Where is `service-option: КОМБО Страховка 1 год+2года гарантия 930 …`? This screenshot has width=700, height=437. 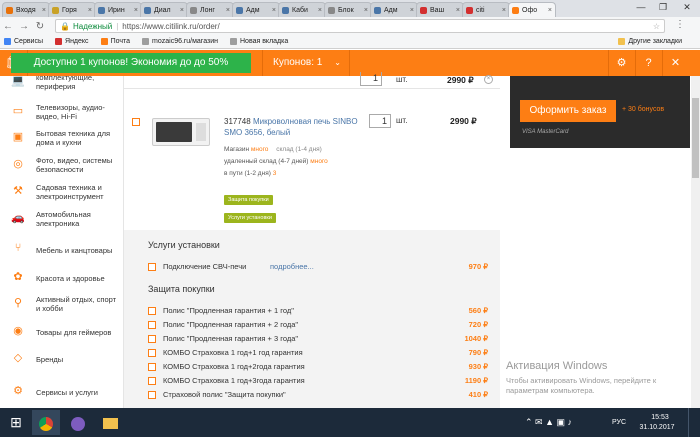 service-option: КОМБО Страховка 1 год+2года гарантия 930 … is located at coordinates (318, 367).